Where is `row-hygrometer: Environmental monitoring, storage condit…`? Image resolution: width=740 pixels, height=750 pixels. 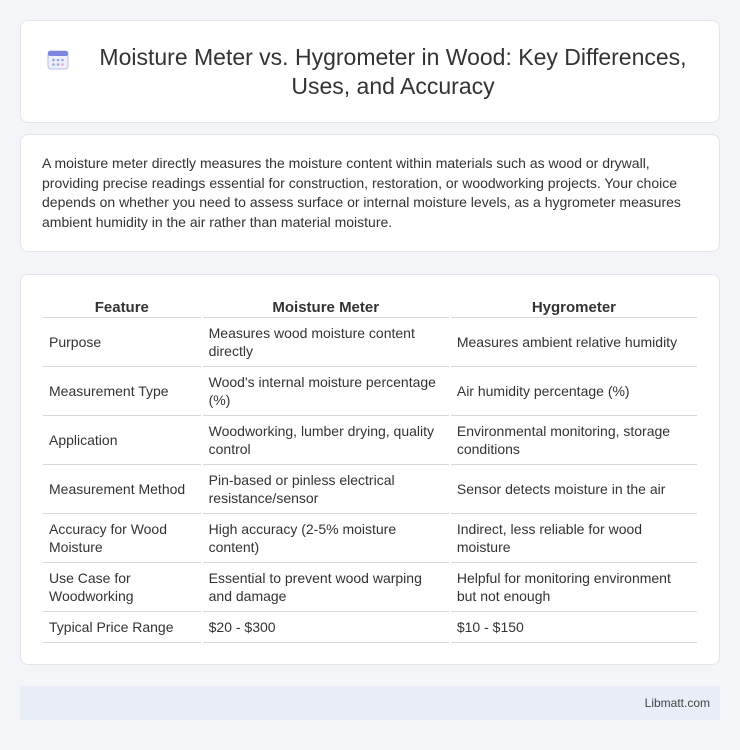
row-hygrometer: Environmental monitoring, storage condit… is located at coordinates (573, 440).